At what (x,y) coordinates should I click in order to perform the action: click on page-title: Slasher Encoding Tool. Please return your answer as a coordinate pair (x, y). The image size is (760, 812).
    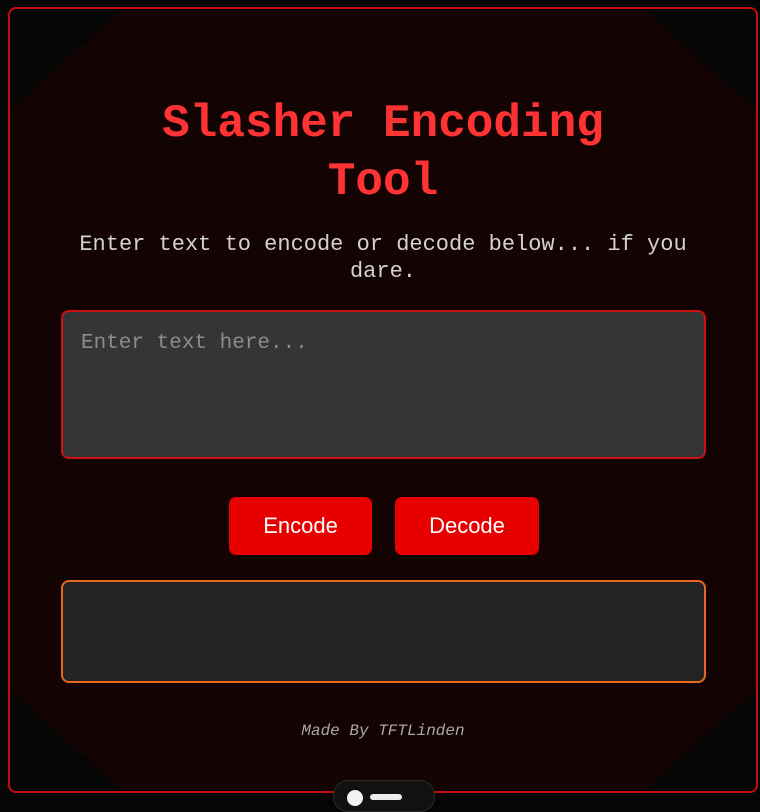
    Looking at the image, I should click on (383, 153).